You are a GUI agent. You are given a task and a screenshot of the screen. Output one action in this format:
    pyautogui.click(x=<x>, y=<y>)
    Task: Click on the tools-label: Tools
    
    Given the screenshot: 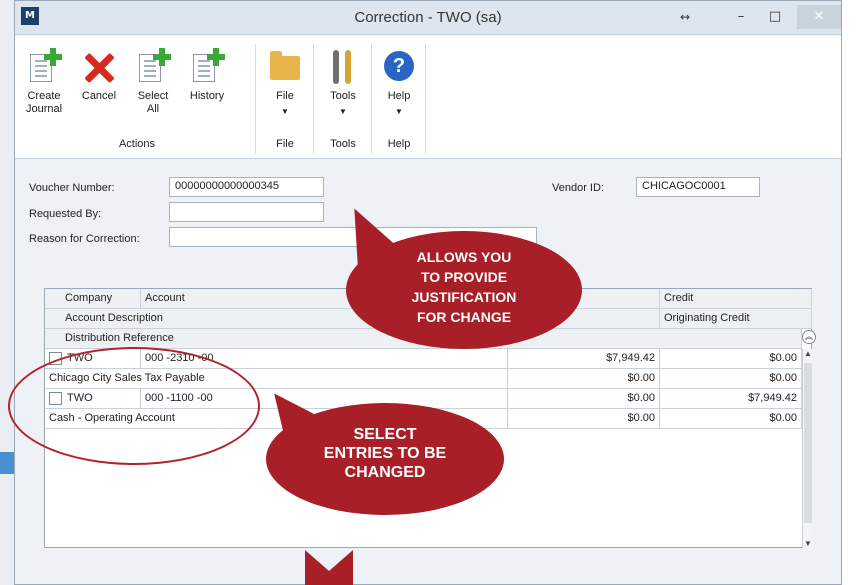 What is the action you would take?
    pyautogui.click(x=343, y=96)
    